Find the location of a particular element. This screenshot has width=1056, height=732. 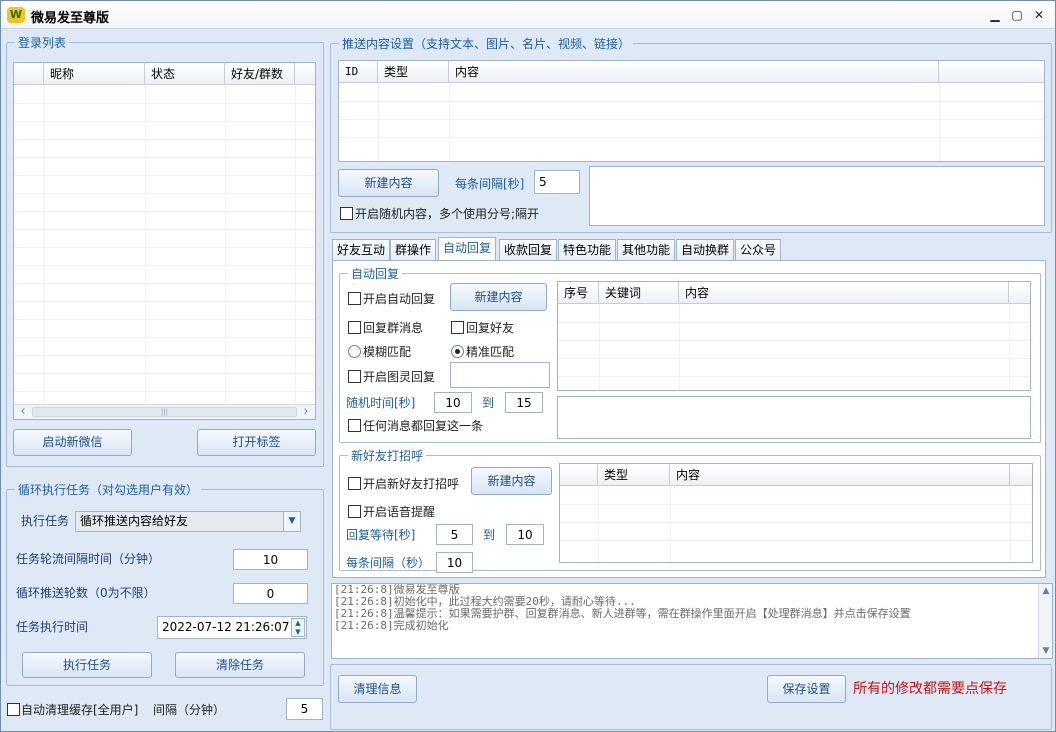

interval-input is located at coordinates (270, 559).